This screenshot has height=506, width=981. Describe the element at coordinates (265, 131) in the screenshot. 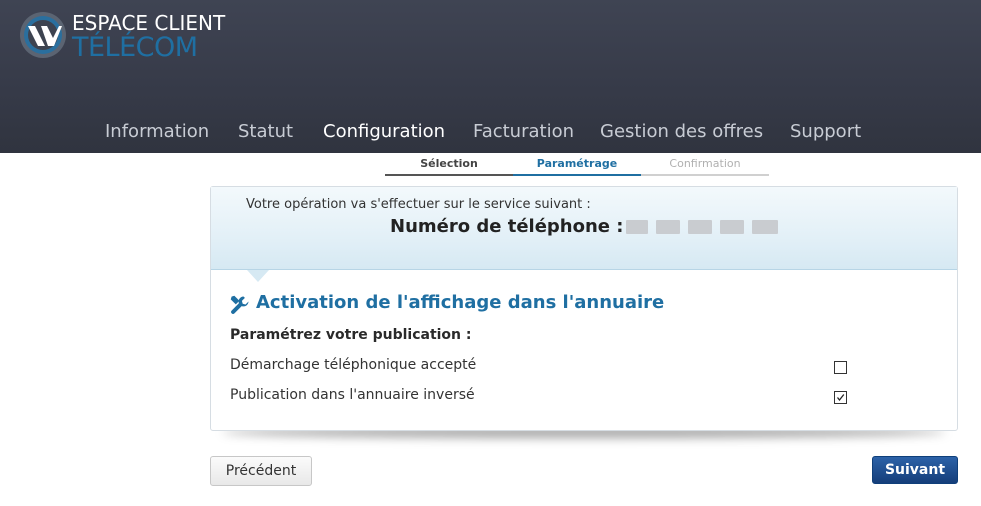

I see `nav-item-statut: Statut` at that location.